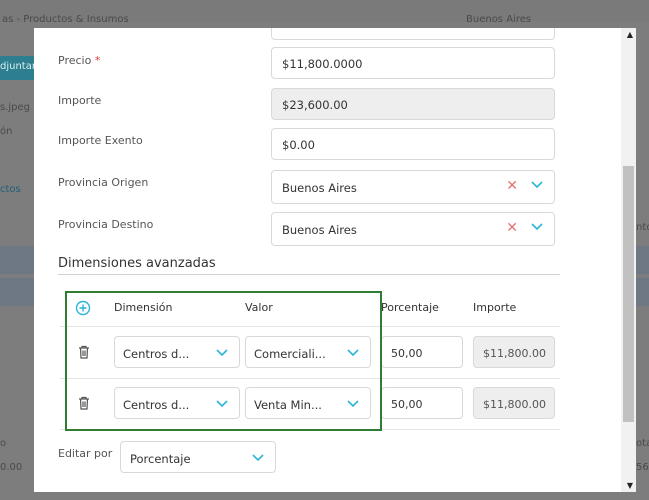 The image size is (649, 500). Describe the element at coordinates (309, 274) in the screenshot. I see `section-divider` at that location.